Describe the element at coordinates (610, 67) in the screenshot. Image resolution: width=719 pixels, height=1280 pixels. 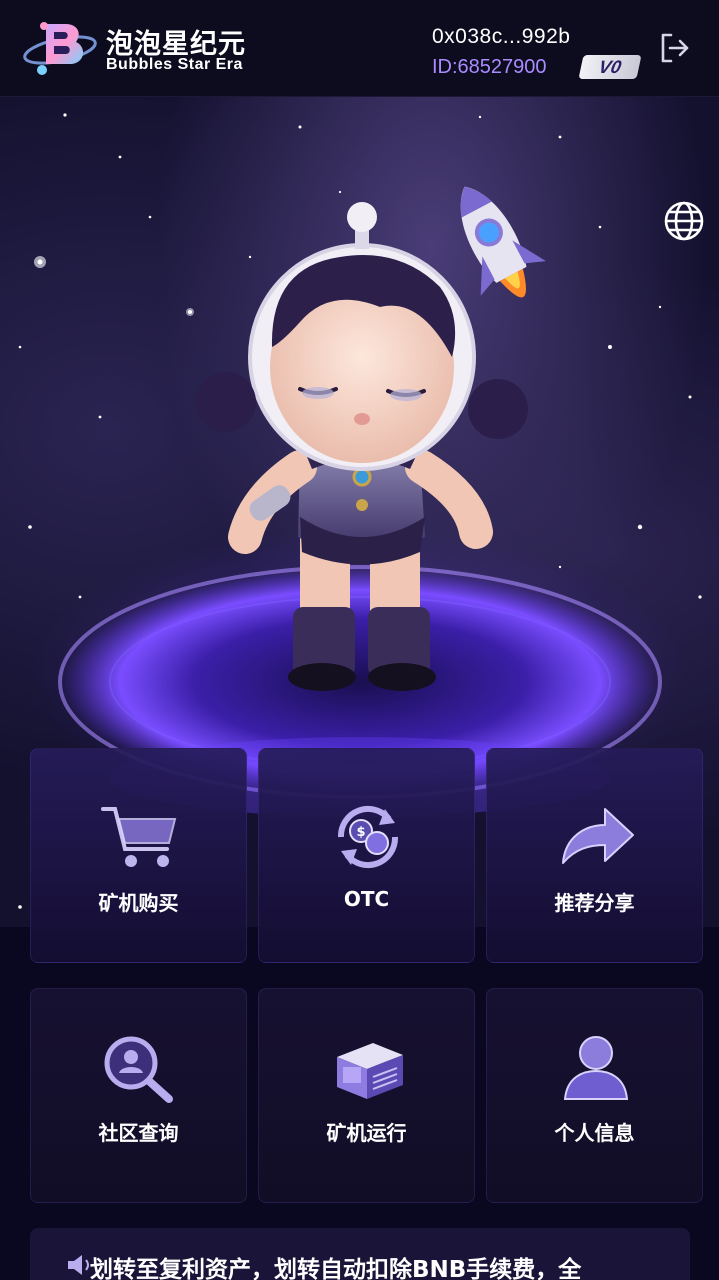
I see `level-badge: V0` at that location.